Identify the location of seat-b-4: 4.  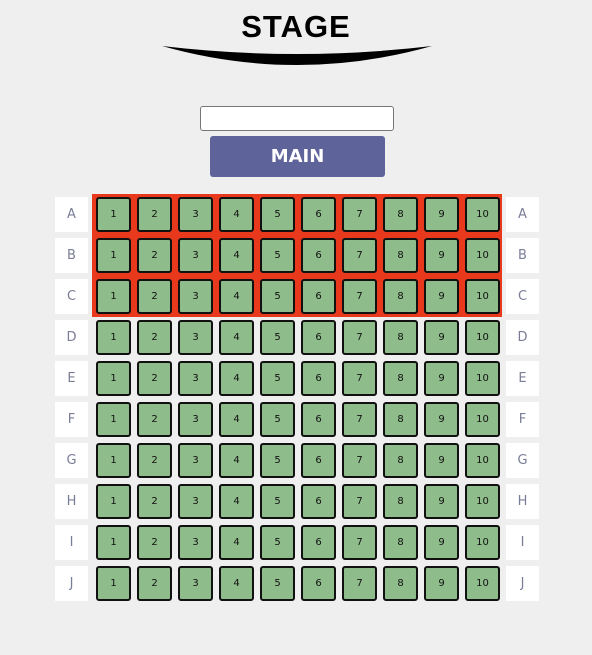
(236, 255).